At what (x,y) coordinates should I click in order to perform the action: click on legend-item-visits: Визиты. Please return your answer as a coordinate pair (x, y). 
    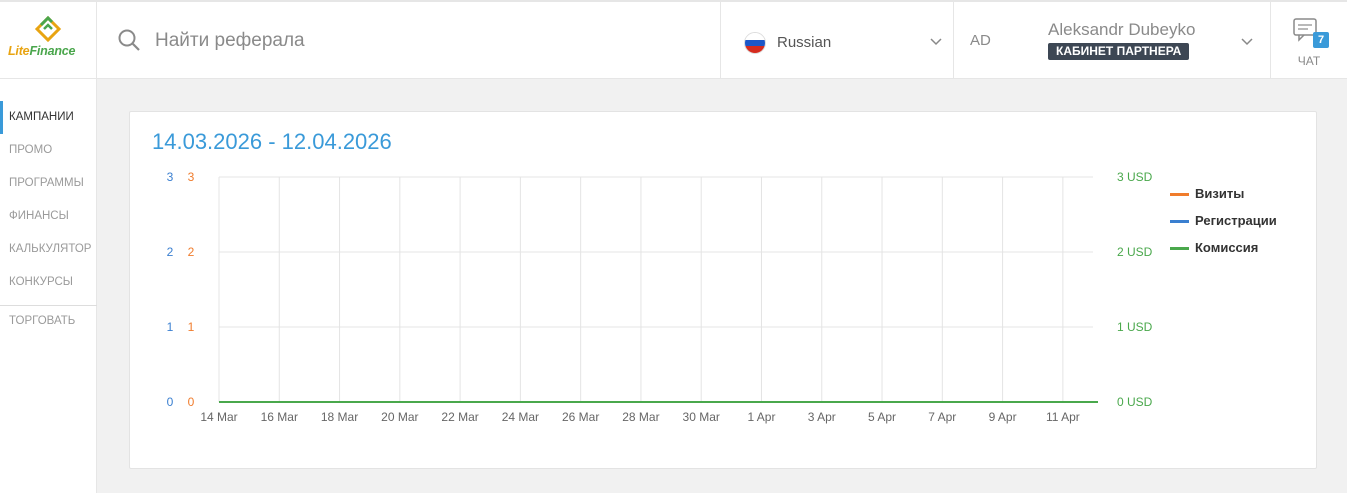
    Looking at the image, I should click on (1240, 194).